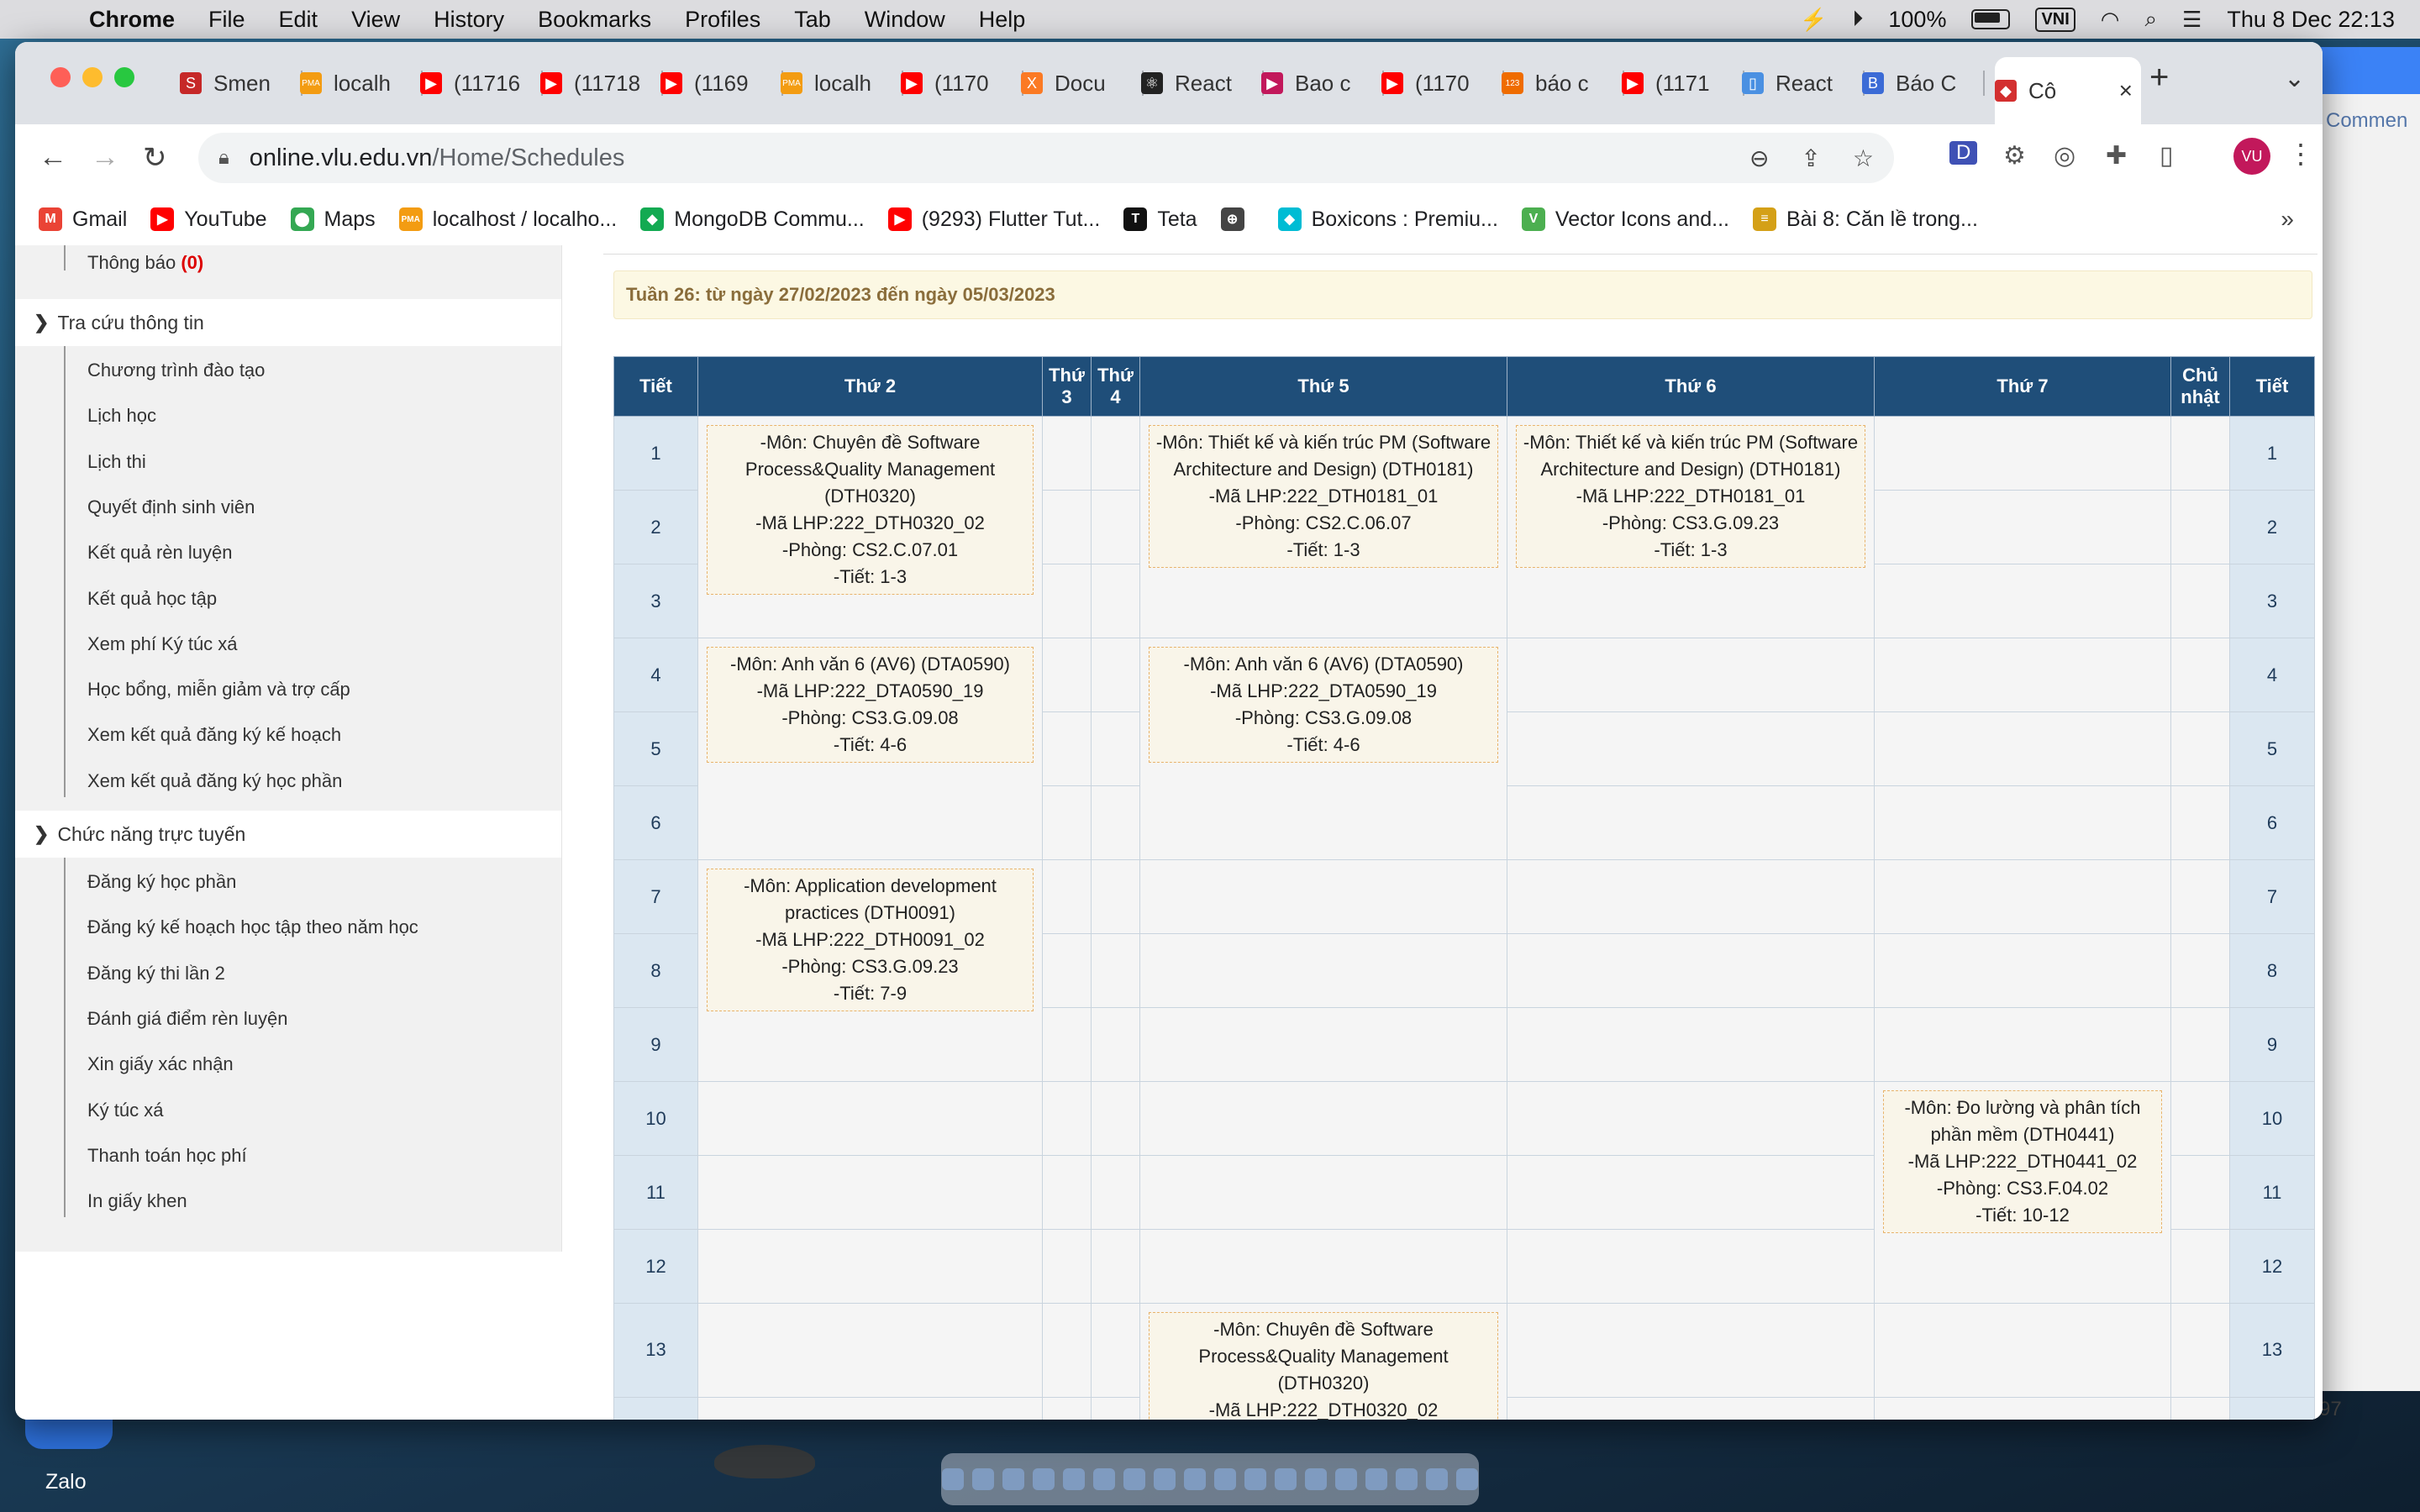 Image resolution: width=2420 pixels, height=1512 pixels. I want to click on dictionary-extension-icon: D, so click(1964, 153).